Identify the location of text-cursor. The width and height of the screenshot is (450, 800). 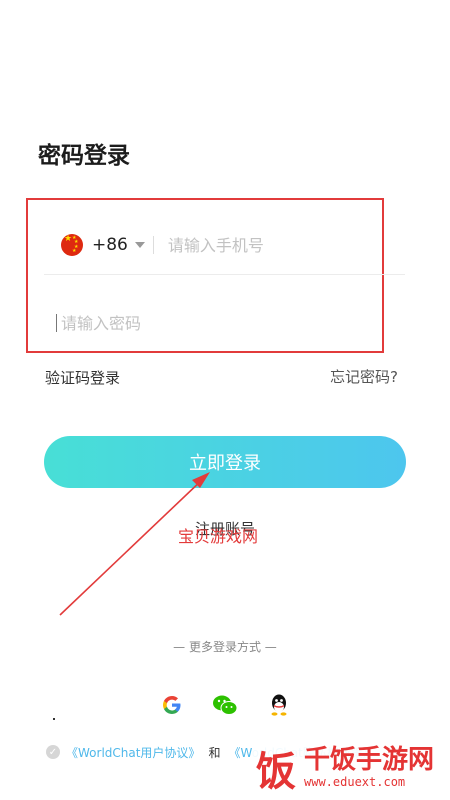
(56, 323).